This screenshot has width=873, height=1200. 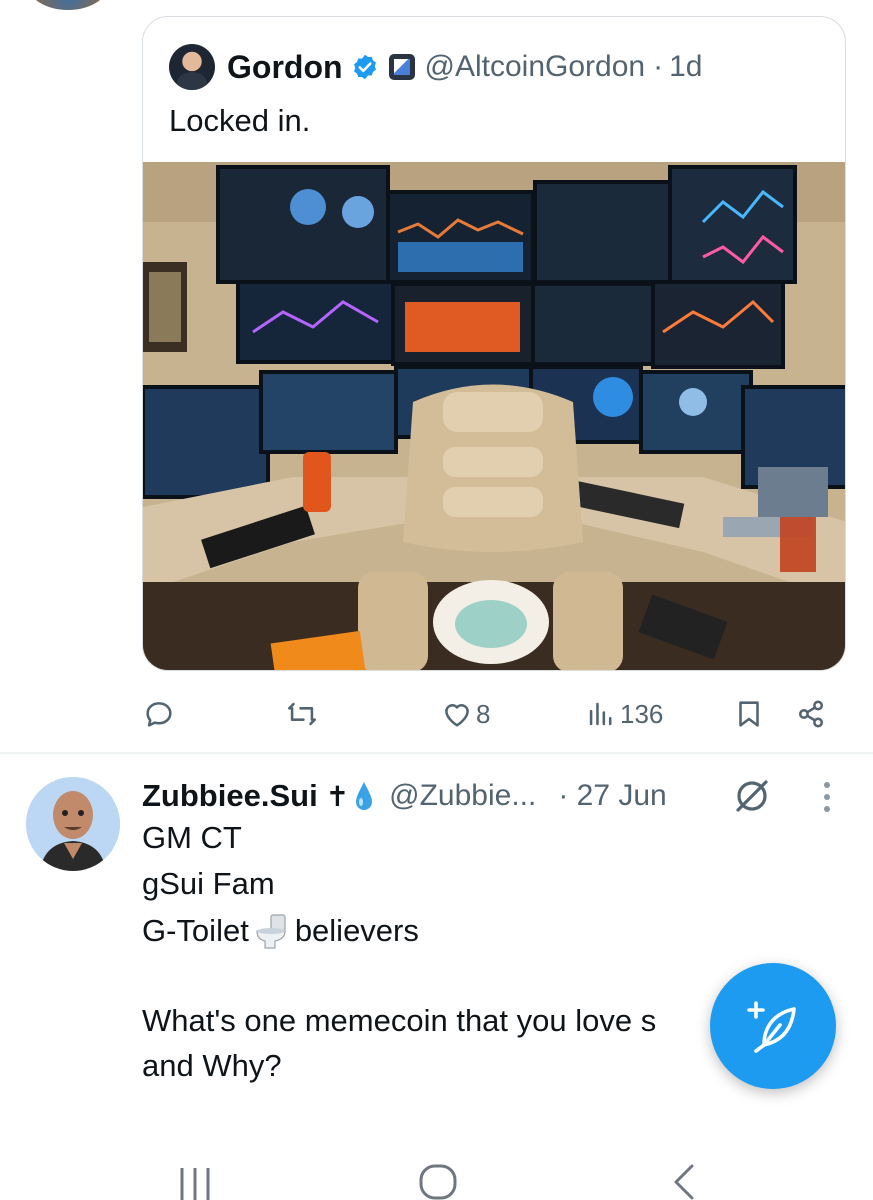 What do you see at coordinates (356, 930) in the screenshot?
I see `tweet-text-believers: believers` at bounding box center [356, 930].